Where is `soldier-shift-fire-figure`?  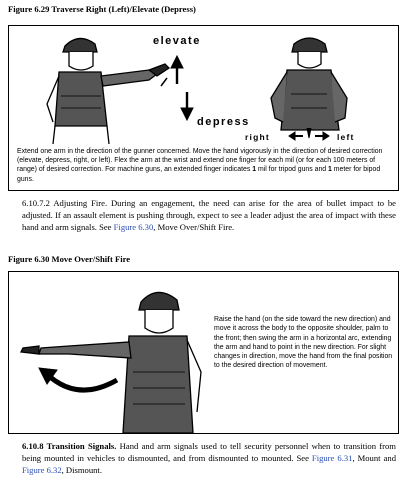
soldier-shift-fire-figure is located at coordinates (111, 362).